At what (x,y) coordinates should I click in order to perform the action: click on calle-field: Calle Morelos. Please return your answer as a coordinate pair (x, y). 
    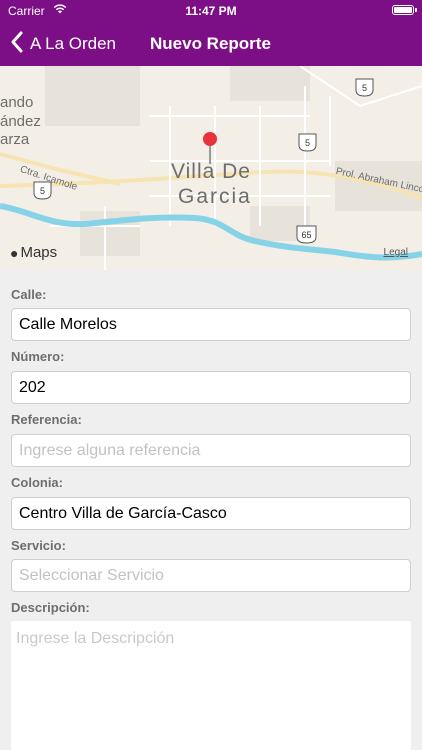
    Looking at the image, I should click on (211, 324).